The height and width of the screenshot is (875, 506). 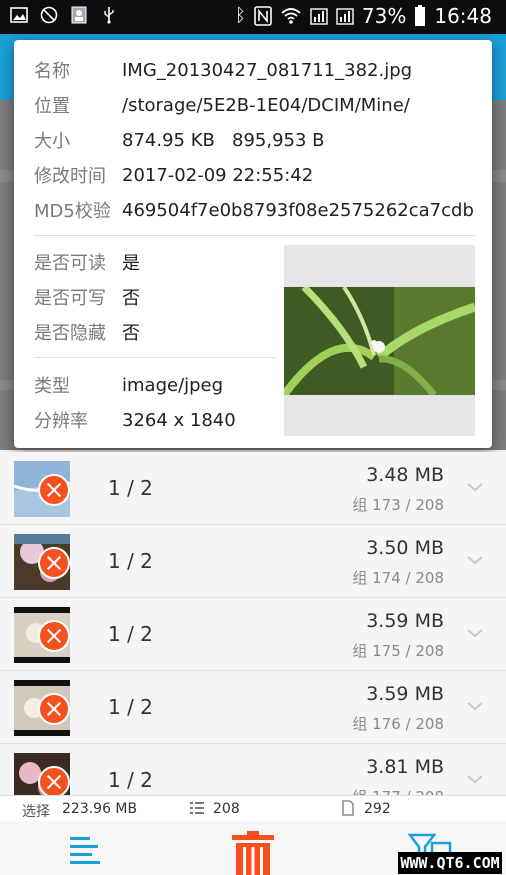 I want to click on md5-row: MD5校验 469504f7e0b8793f08e2575262ca7cdb, so click(x=254, y=210).